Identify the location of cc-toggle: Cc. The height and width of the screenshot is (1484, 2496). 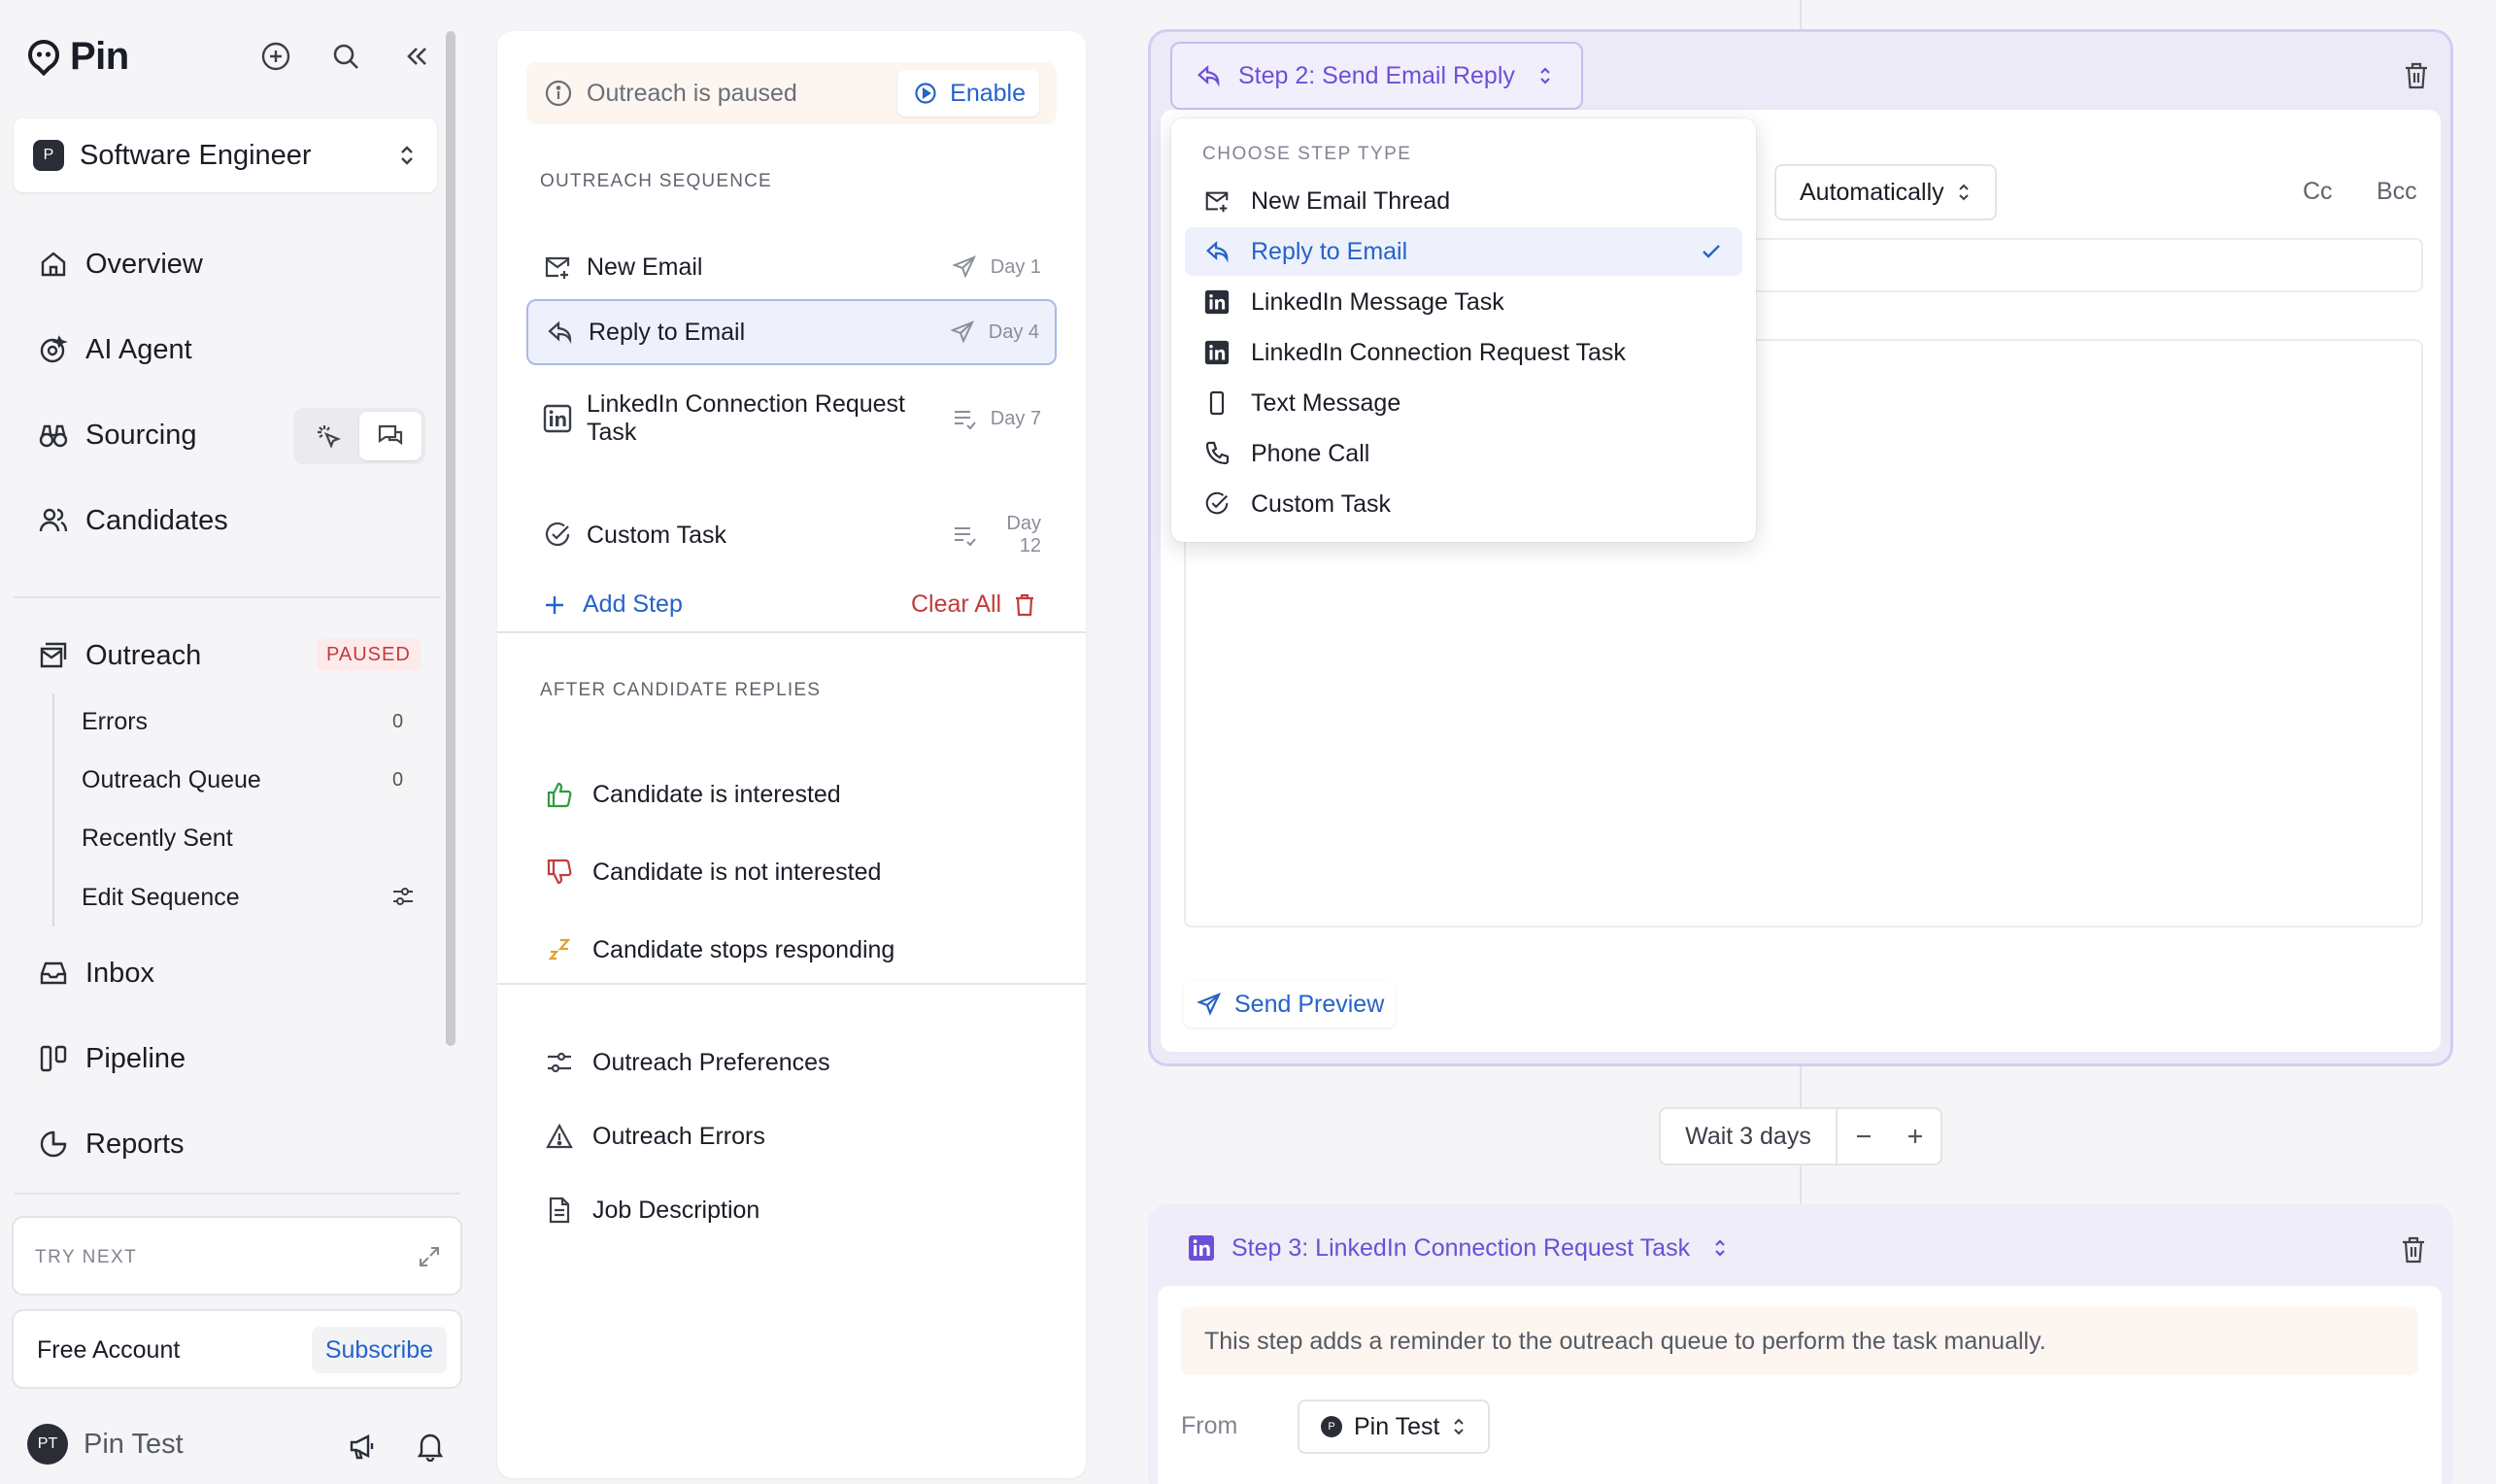
(2318, 192).